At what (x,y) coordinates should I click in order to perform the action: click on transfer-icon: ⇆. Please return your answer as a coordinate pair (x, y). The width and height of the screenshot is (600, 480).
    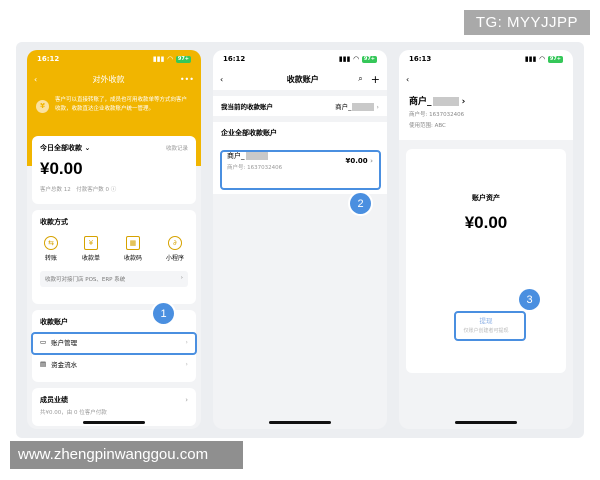
    Looking at the image, I should click on (51, 243).